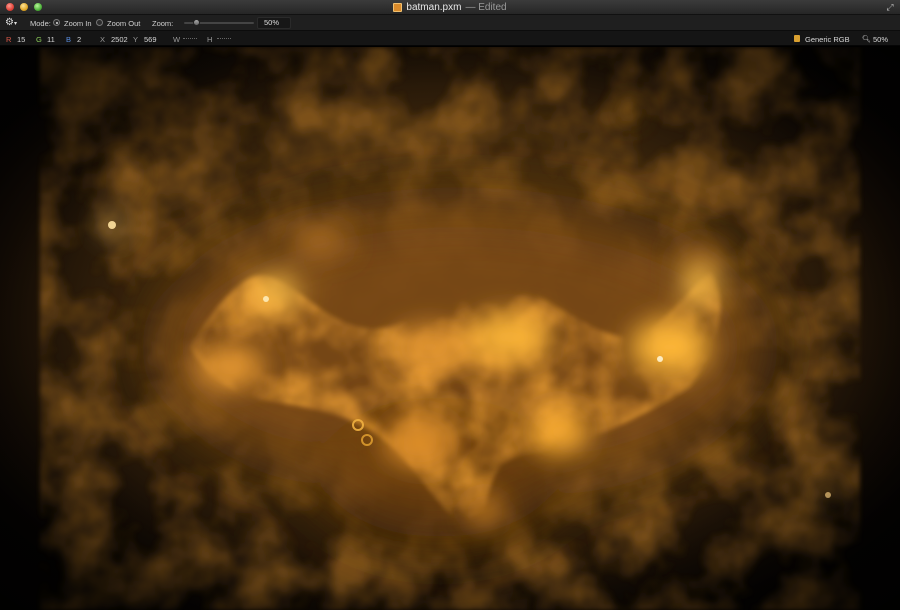 Image resolution: width=900 pixels, height=610 pixels. Describe the element at coordinates (39, 39) in the screenshot. I see `green-channel-label: G` at that location.